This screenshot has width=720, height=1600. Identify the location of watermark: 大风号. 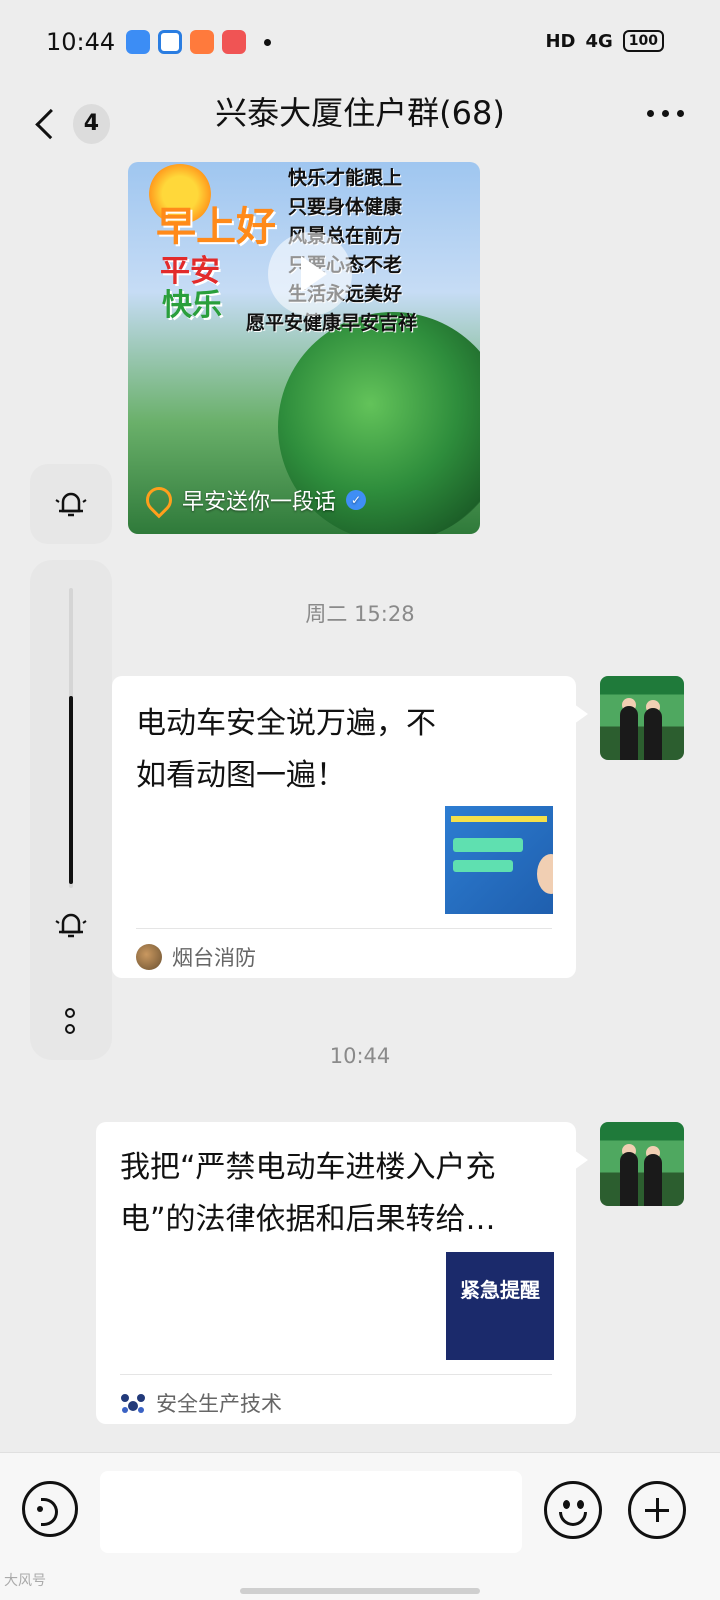
(25, 1581).